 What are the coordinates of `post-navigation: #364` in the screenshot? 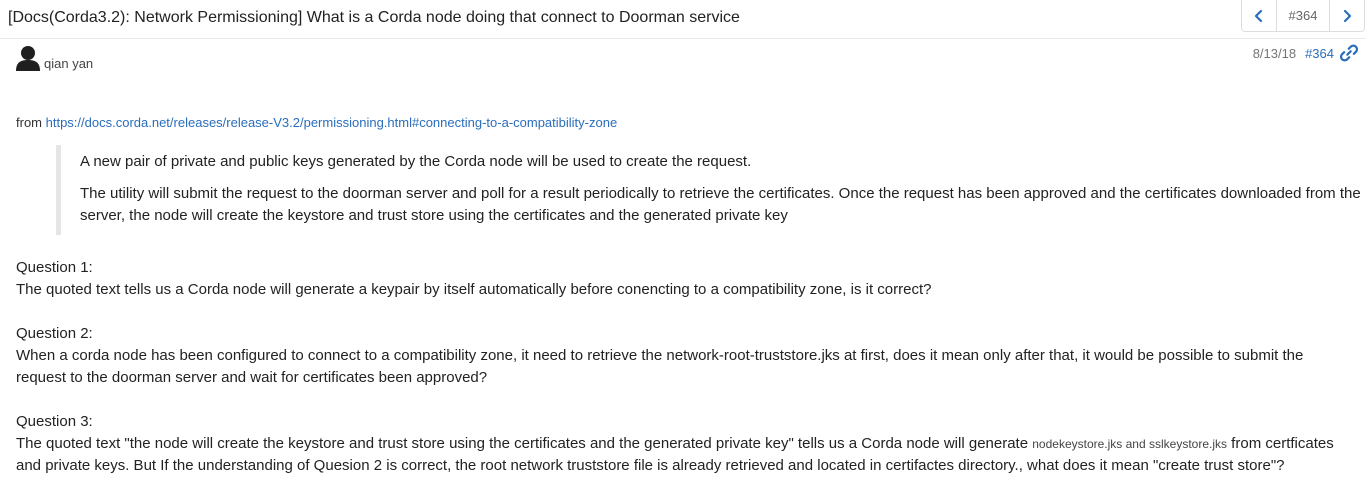 It's located at (1303, 16).